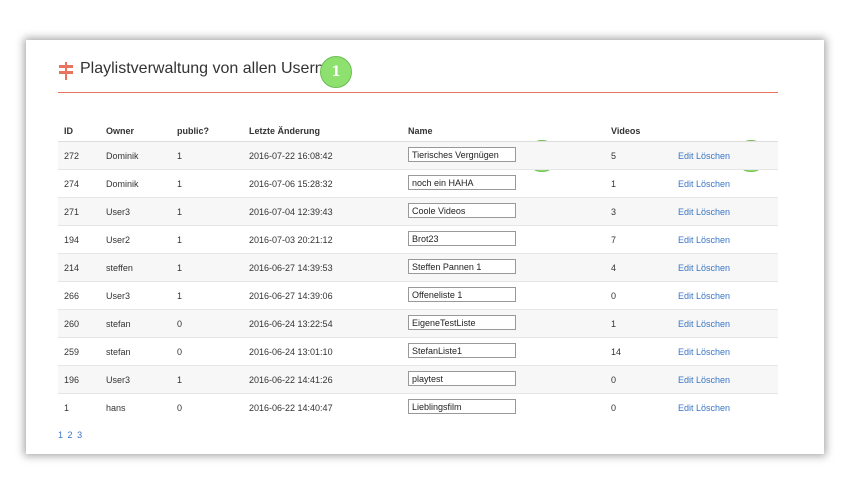  Describe the element at coordinates (638, 239) in the screenshot. I see `cell-videos: 7` at that location.